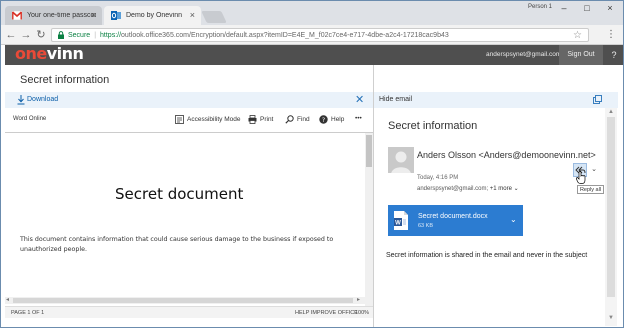 The image size is (624, 328). Describe the element at coordinates (395, 99) in the screenshot. I see `hide-email-button: Hide email` at that location.